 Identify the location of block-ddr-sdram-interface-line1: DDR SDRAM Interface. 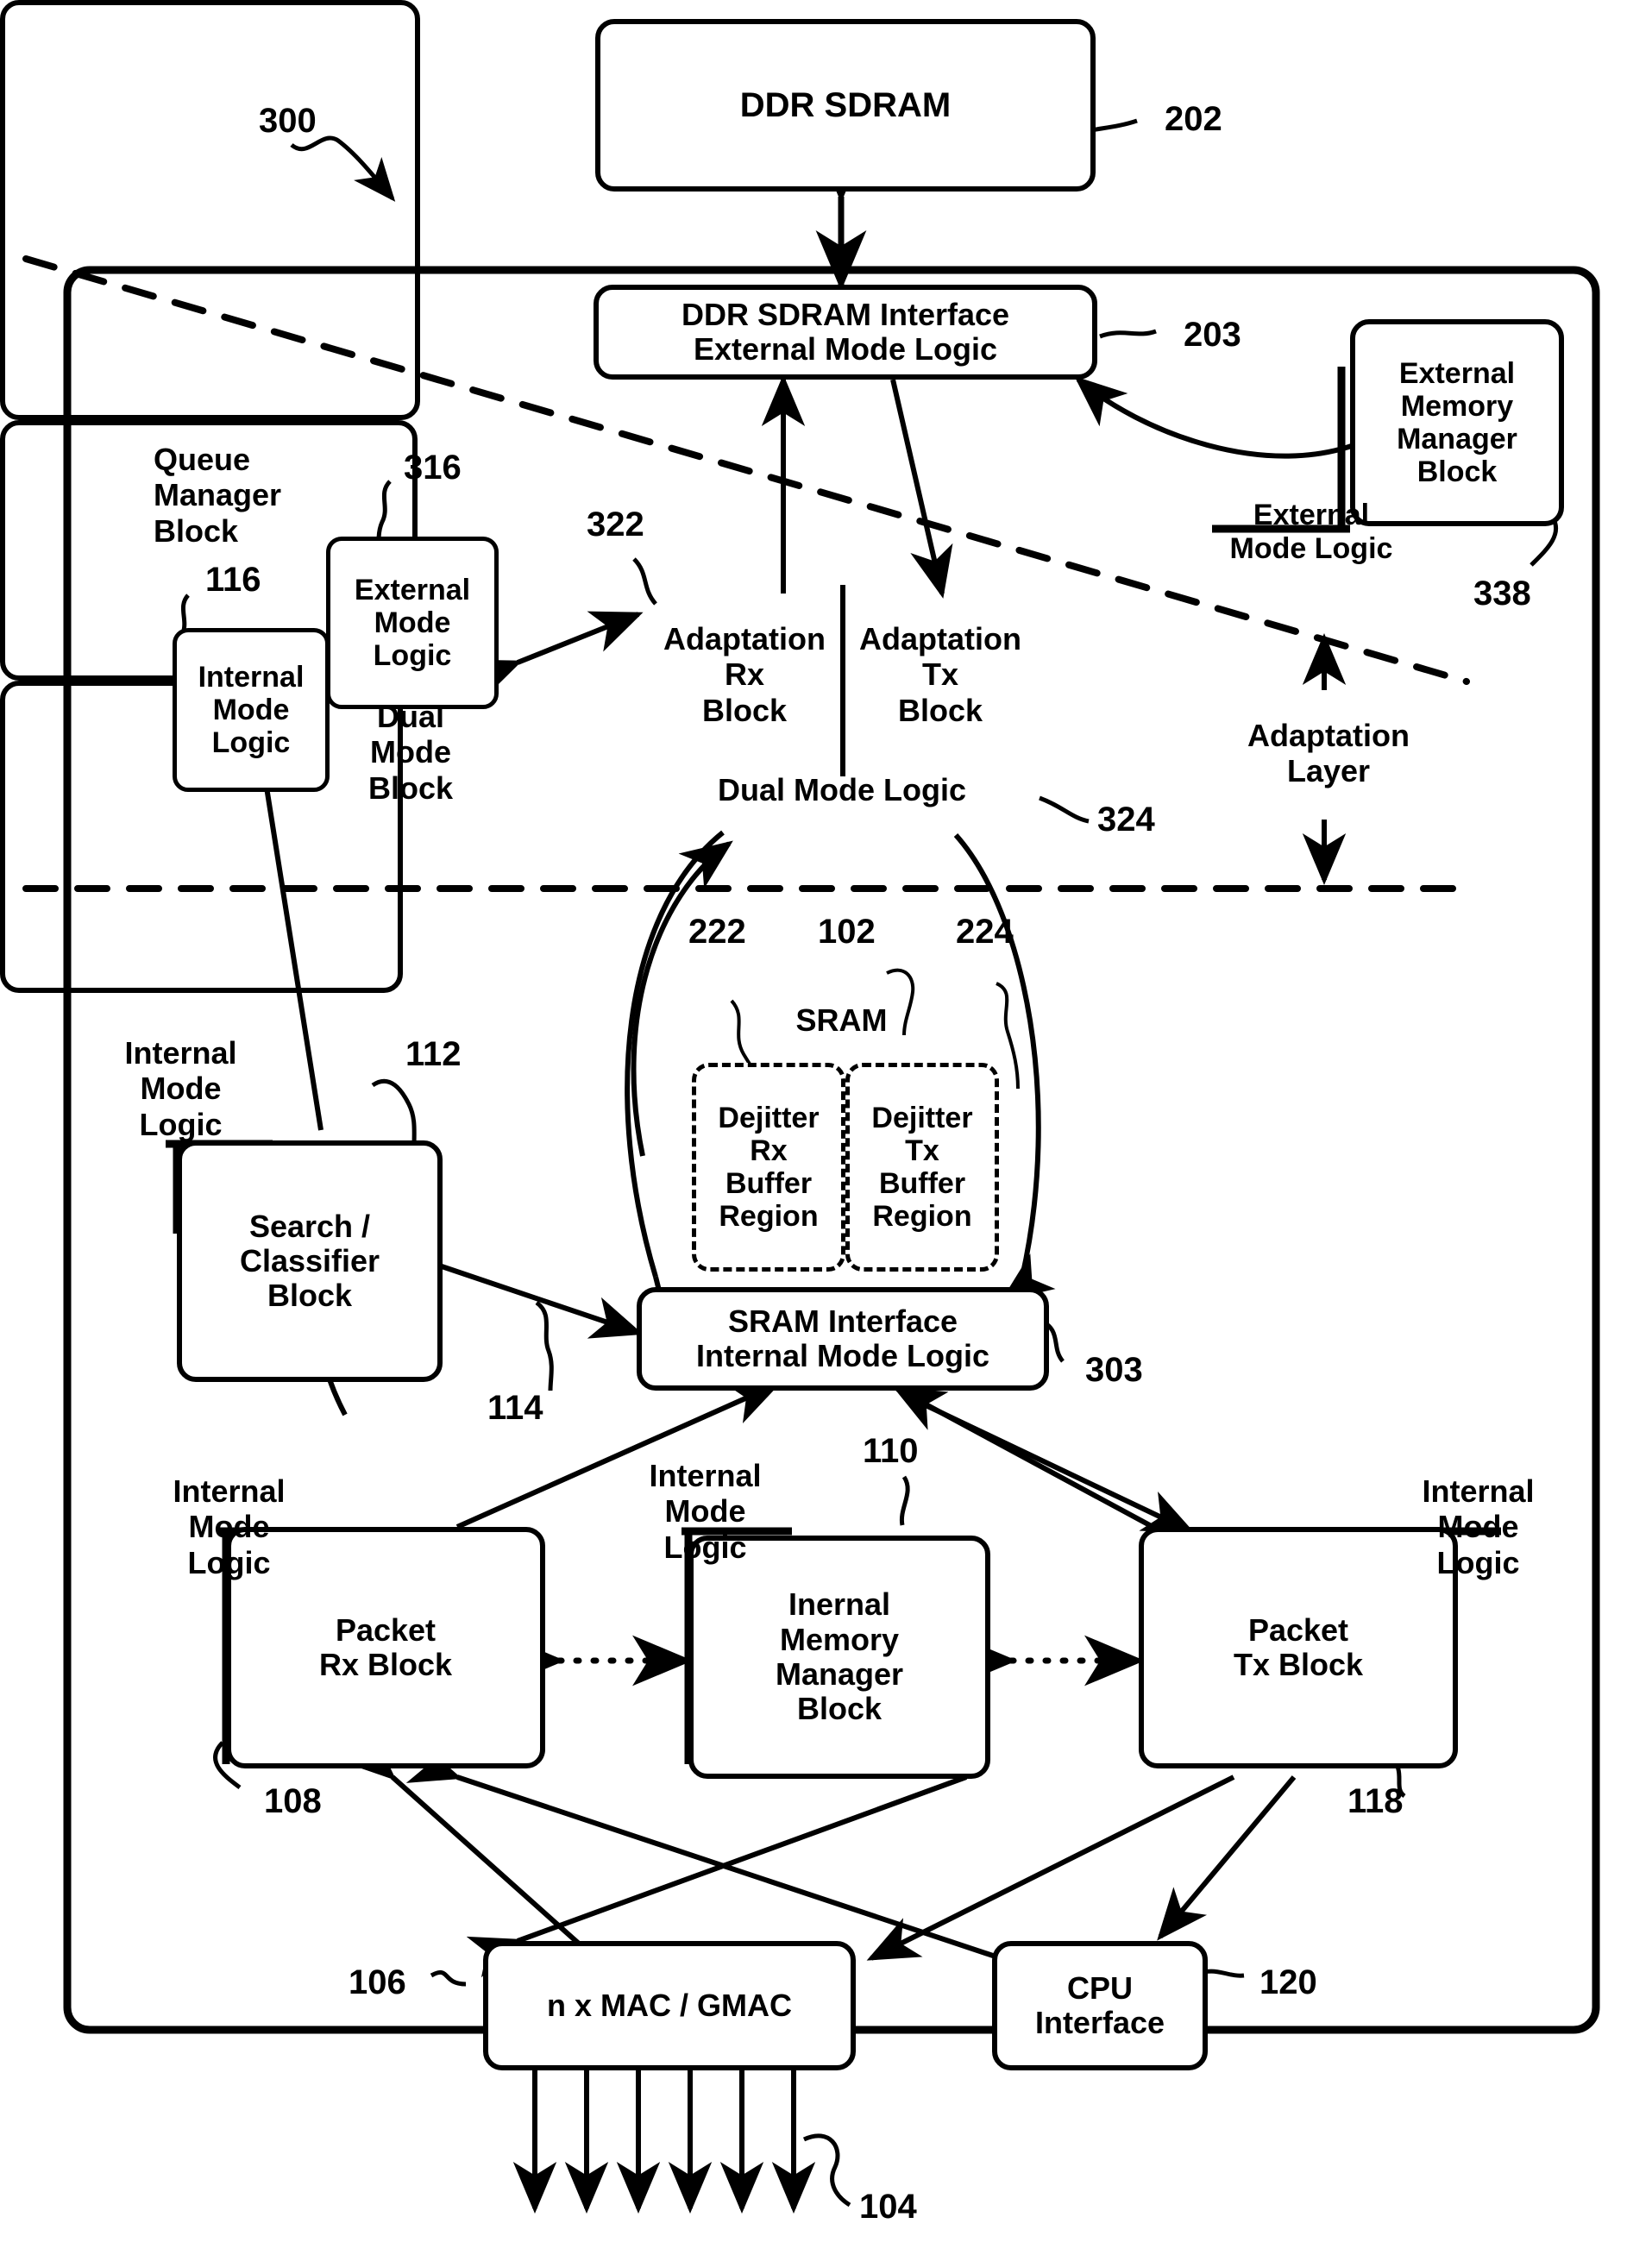
(845, 314).